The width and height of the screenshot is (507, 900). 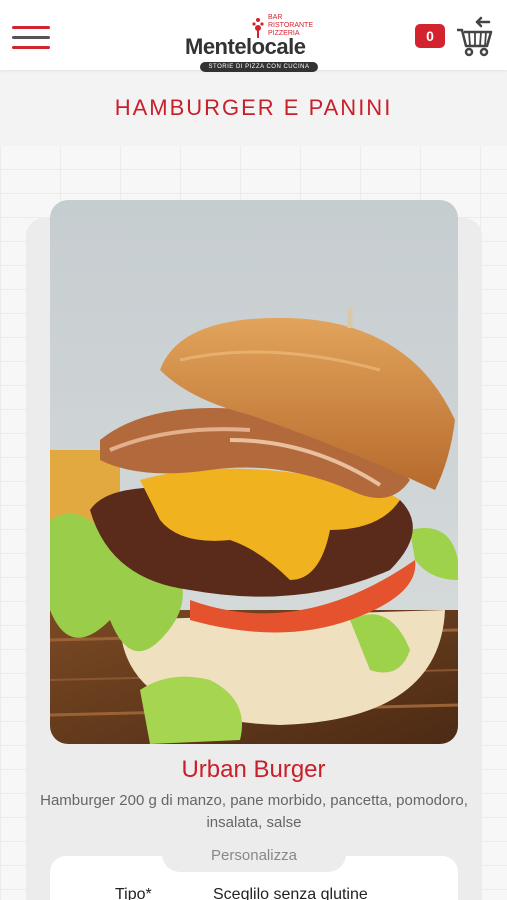 I want to click on hamburger-menu-icon, so click(x=31, y=39).